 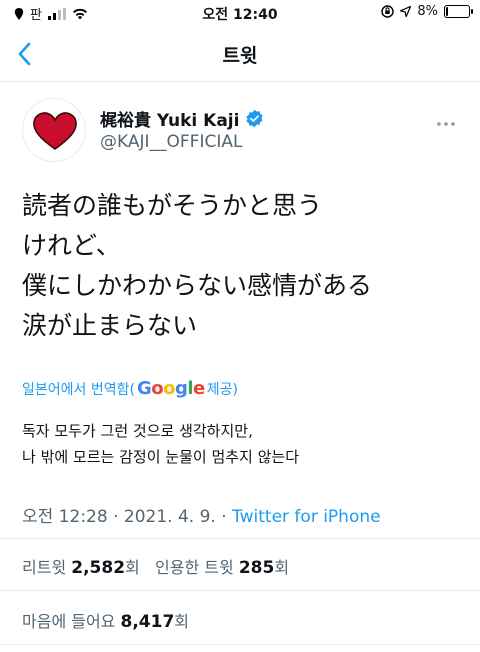 I want to click on nav-title: 트윗, so click(x=240, y=56).